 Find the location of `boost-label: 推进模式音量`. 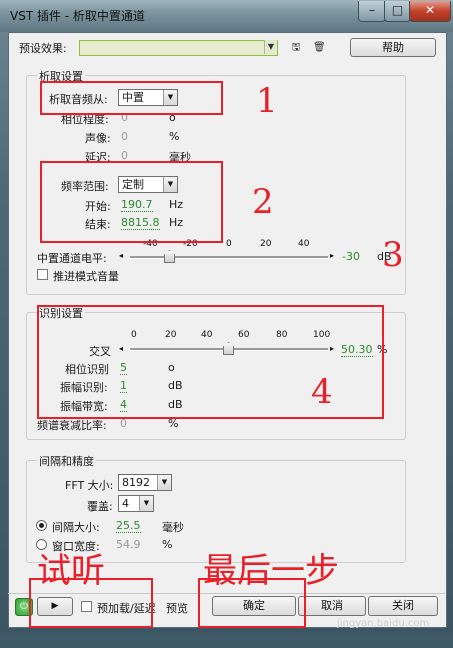

boost-label: 推进模式音量 is located at coordinates (86, 276).